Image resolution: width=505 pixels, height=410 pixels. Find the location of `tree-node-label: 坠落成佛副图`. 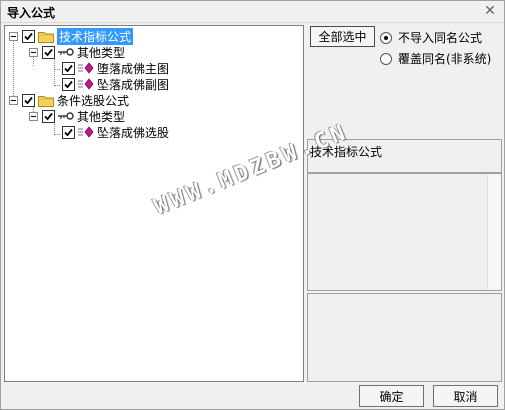

tree-node-label: 坠落成佛副图 is located at coordinates (133, 84).